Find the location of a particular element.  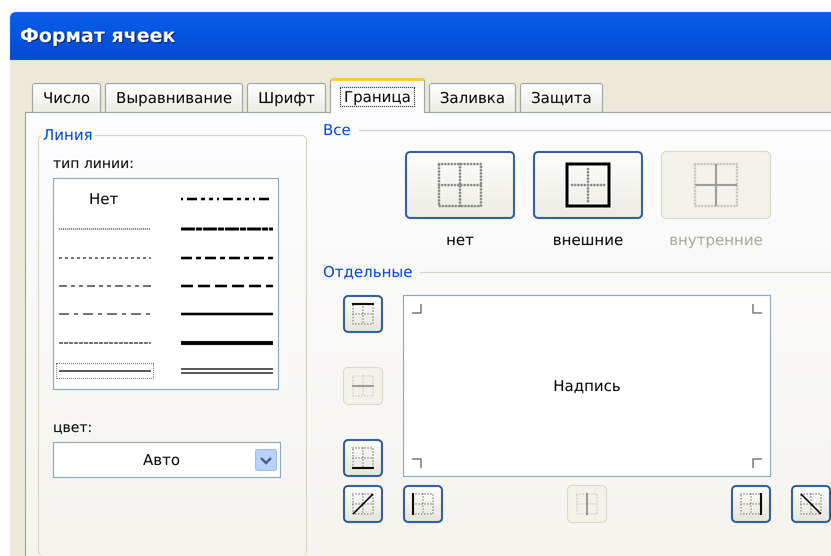

preview-text: Надпись is located at coordinates (587, 386).